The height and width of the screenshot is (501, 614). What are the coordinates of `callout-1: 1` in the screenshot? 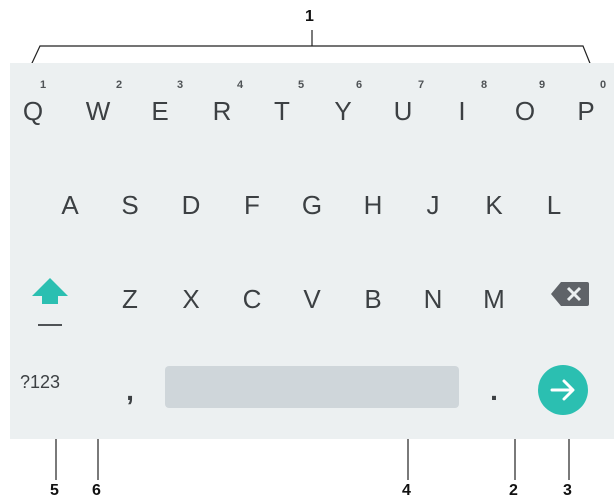 It's located at (309, 16).